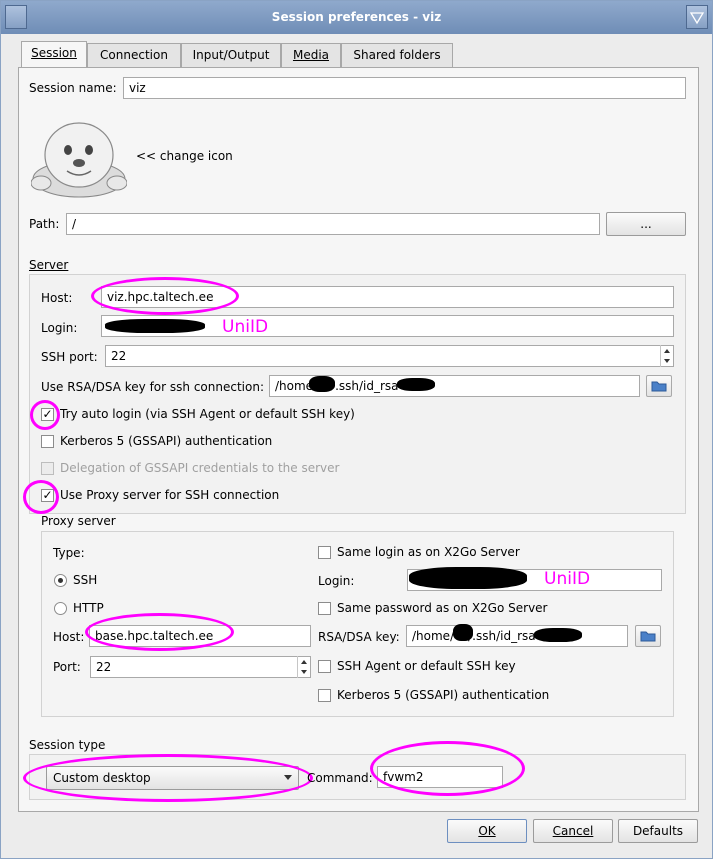  What do you see at coordinates (184, 156) in the screenshot?
I see `change-icon-link: << change icon` at bounding box center [184, 156].